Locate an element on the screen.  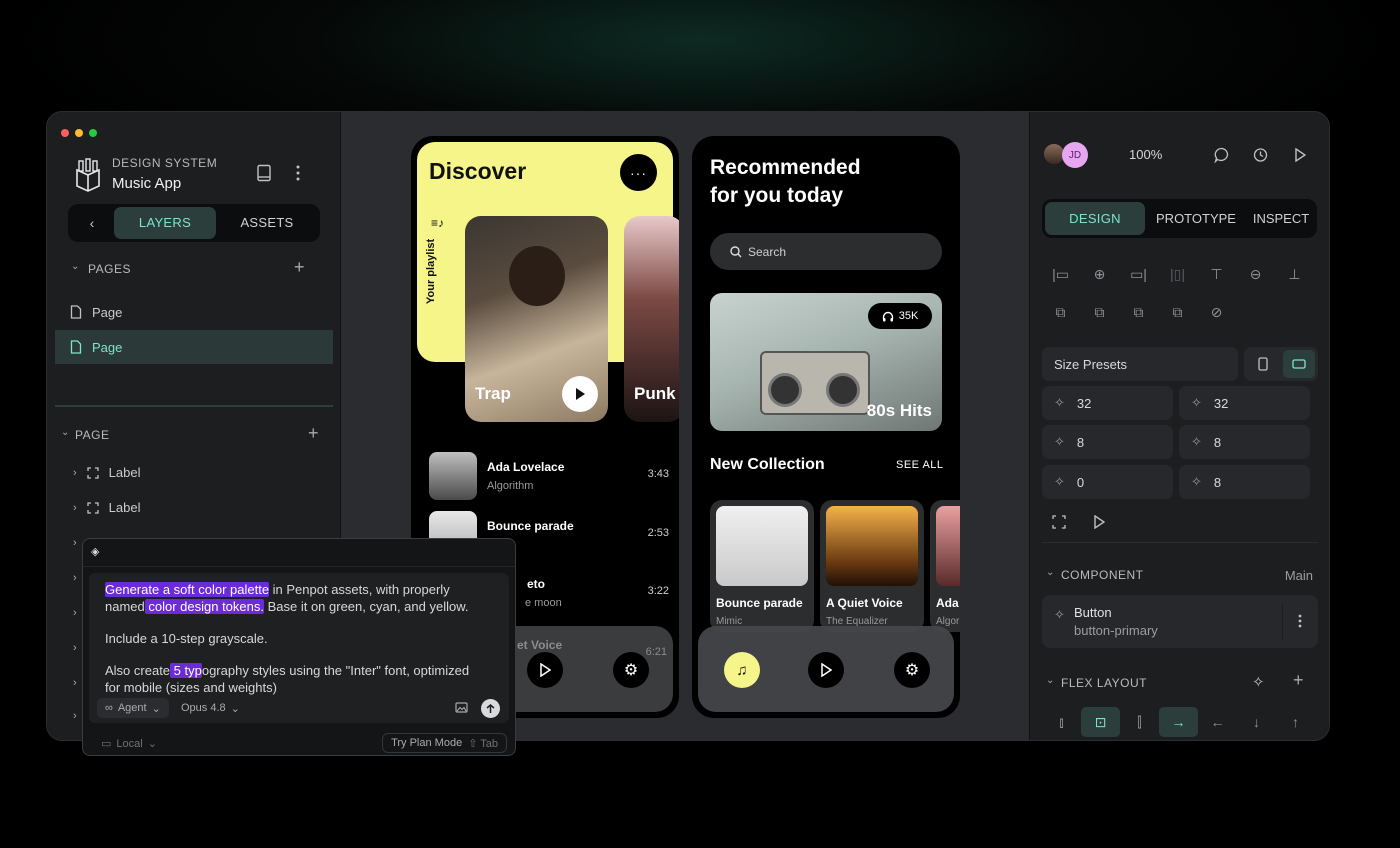
tab-layers: LAYERS is located at coordinates (165, 223).